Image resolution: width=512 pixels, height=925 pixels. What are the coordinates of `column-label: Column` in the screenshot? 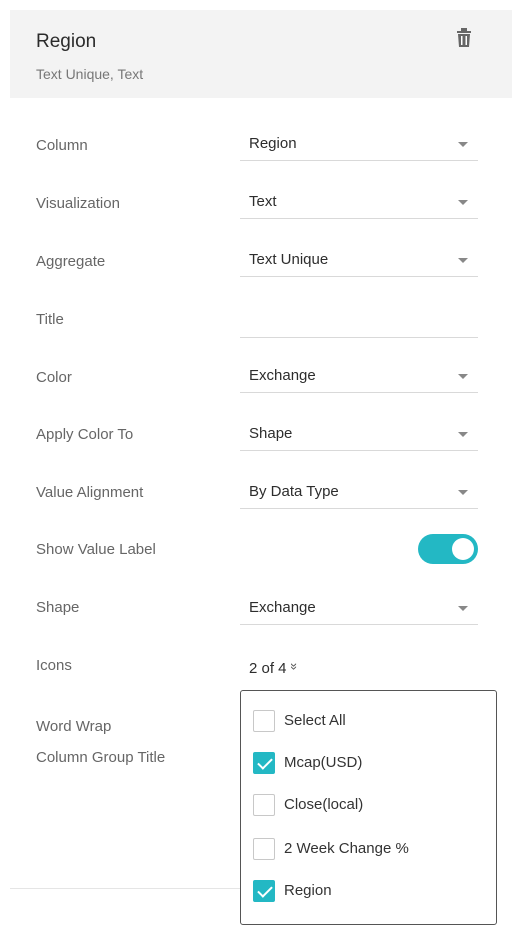 It's located at (62, 145).